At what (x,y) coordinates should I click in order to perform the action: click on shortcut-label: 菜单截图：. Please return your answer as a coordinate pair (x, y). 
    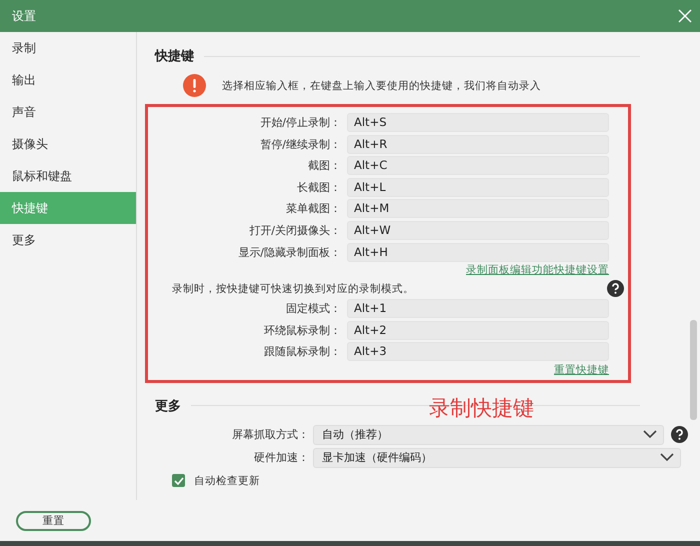
    Looking at the image, I should click on (313, 208).